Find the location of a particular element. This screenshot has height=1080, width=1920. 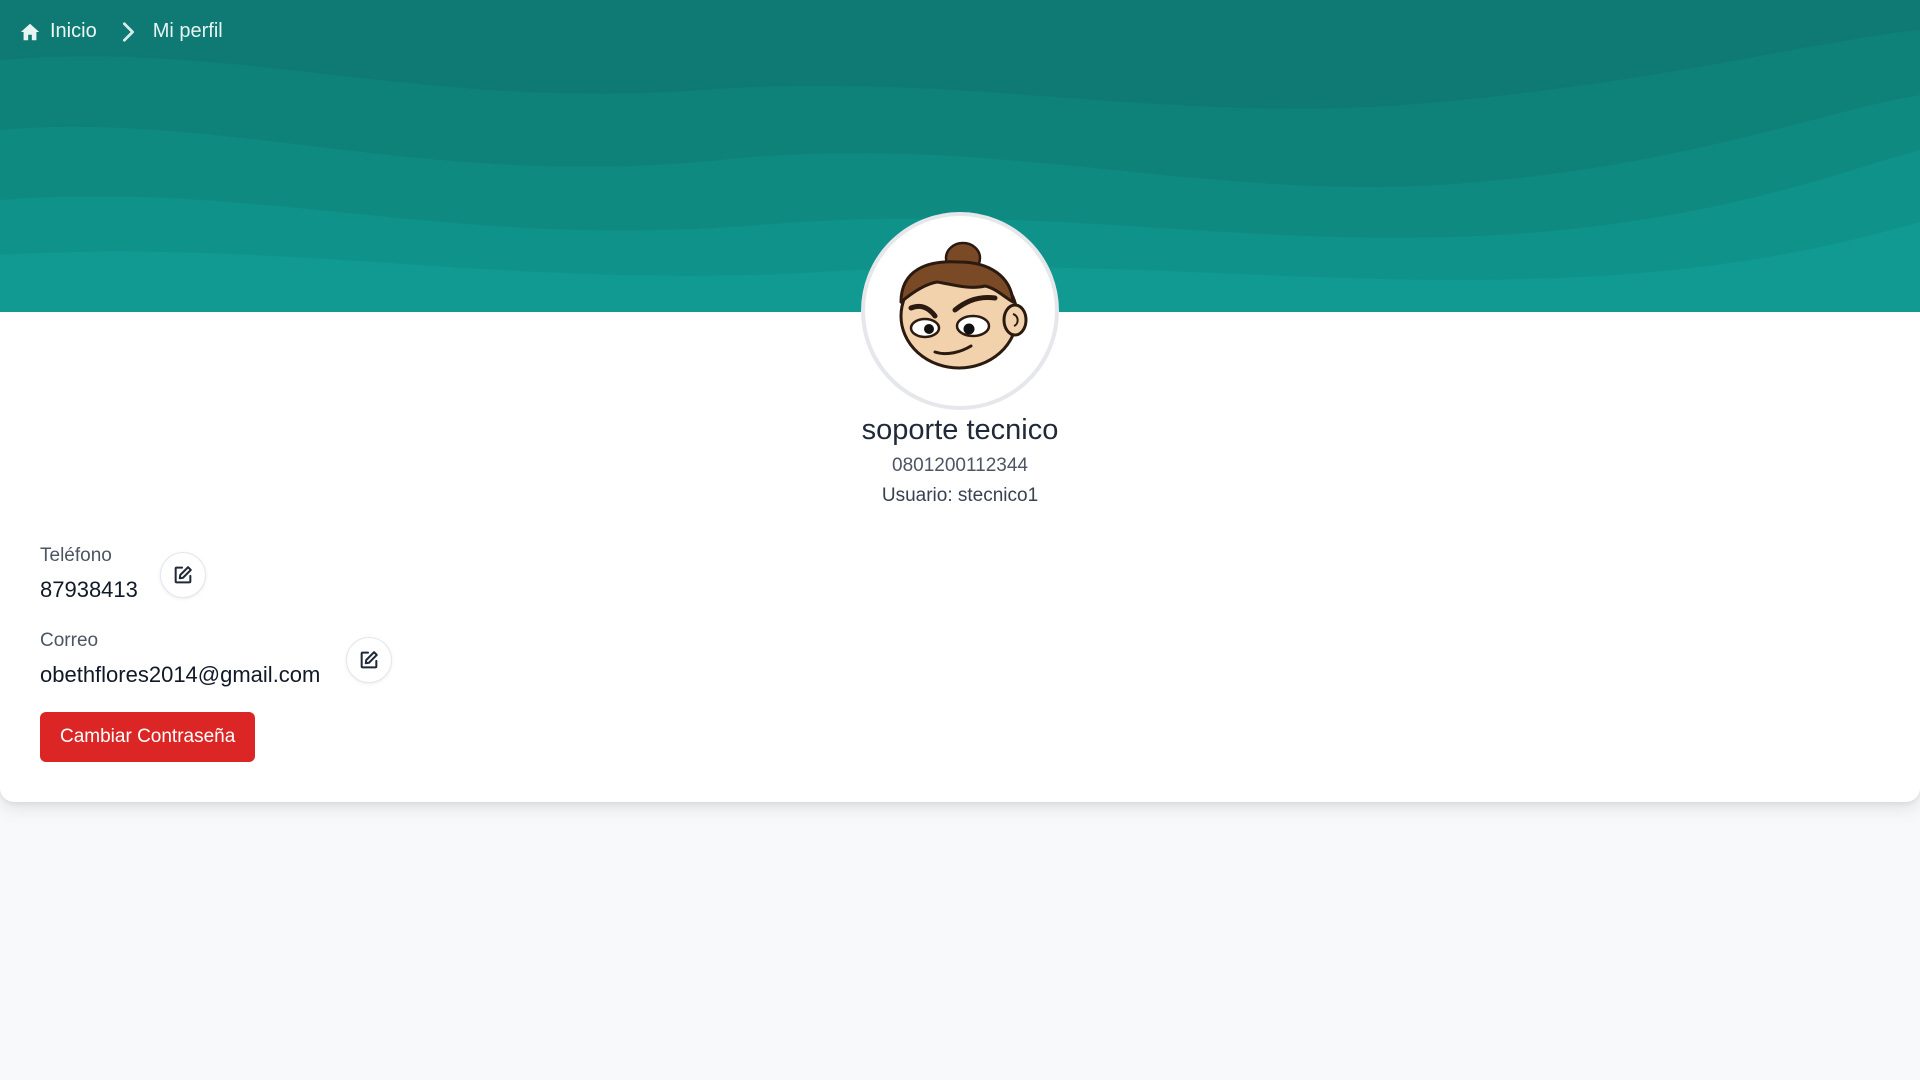

profile-id-number: 0801200112344 is located at coordinates (960, 465).